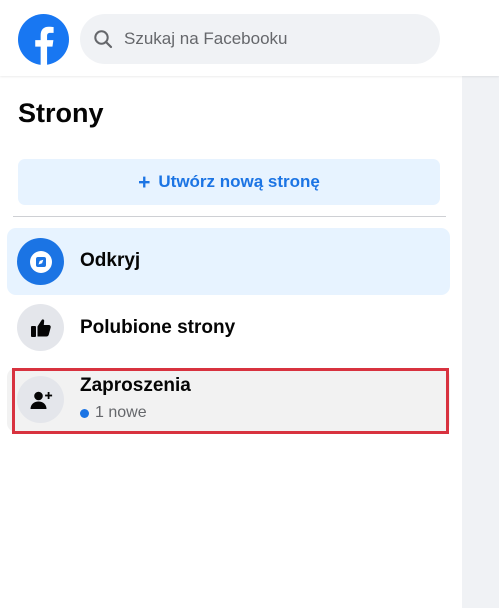 The width and height of the screenshot is (499, 608). I want to click on create-page-label: Utwórz nową stronę, so click(239, 181).